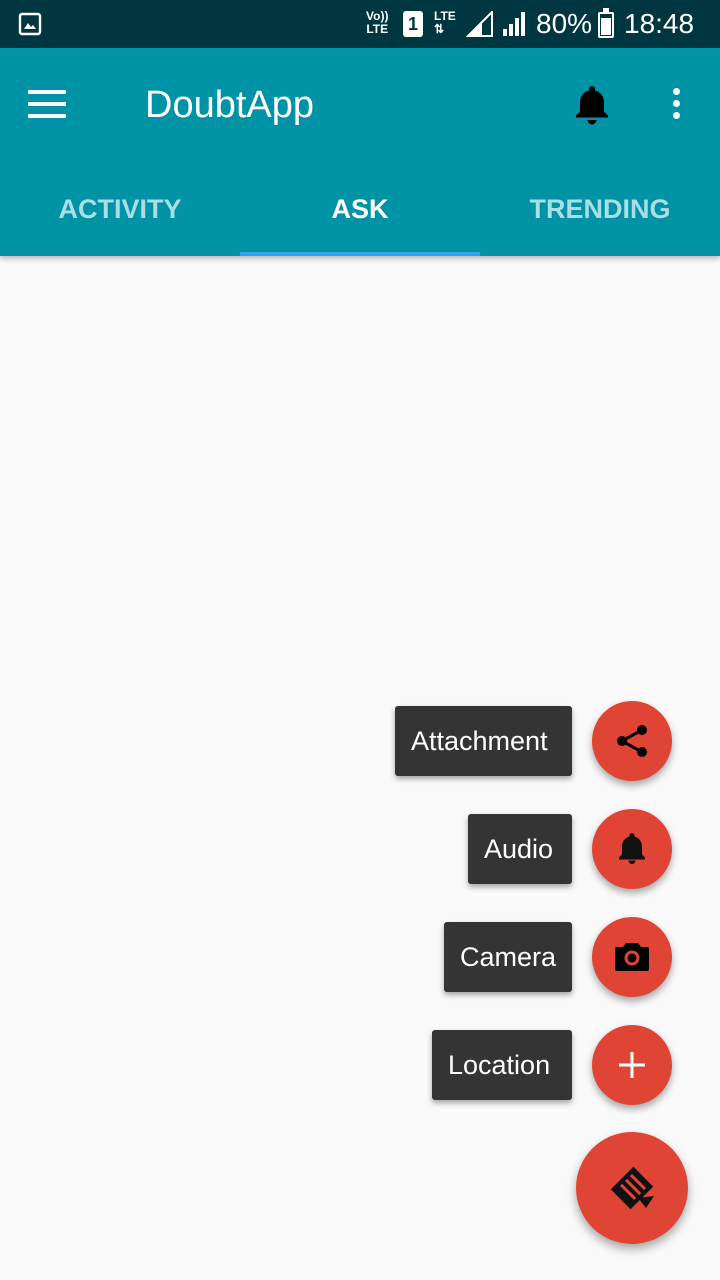 This screenshot has width=720, height=1280. What do you see at coordinates (439, 29) in the screenshot?
I see `data-arrows-icon: ⇅` at bounding box center [439, 29].